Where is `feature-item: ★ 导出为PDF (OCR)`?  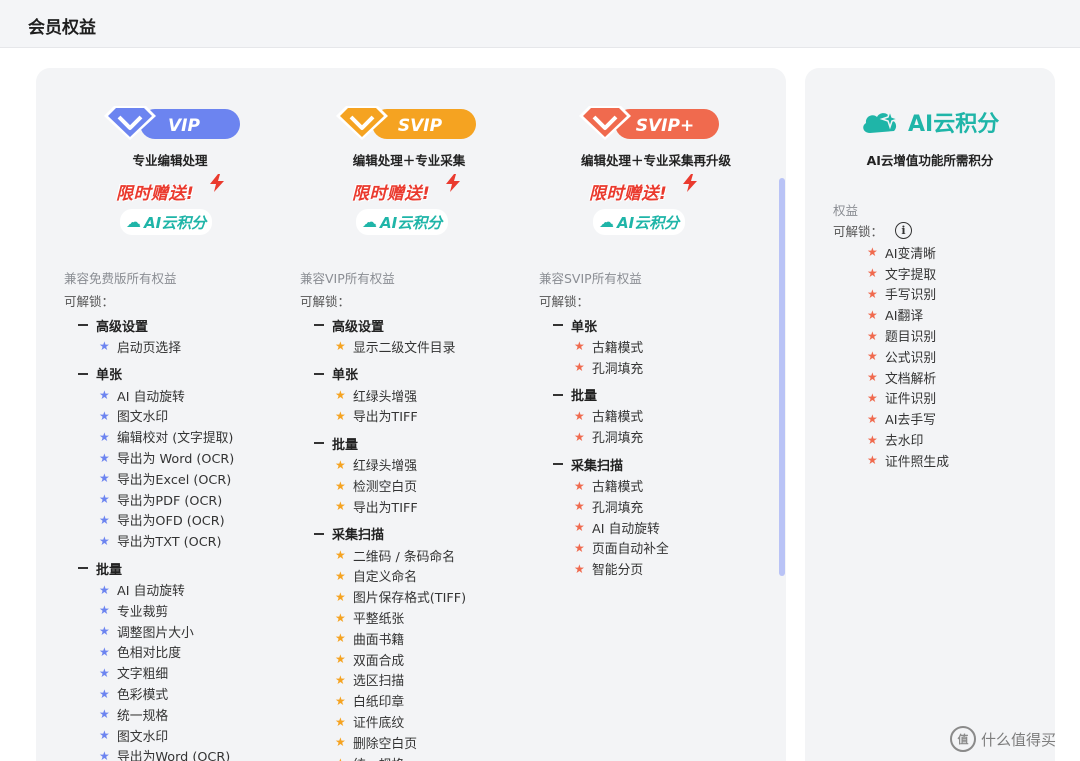
feature-item: ★ 导出为PDF (OCR) is located at coordinates (161, 500).